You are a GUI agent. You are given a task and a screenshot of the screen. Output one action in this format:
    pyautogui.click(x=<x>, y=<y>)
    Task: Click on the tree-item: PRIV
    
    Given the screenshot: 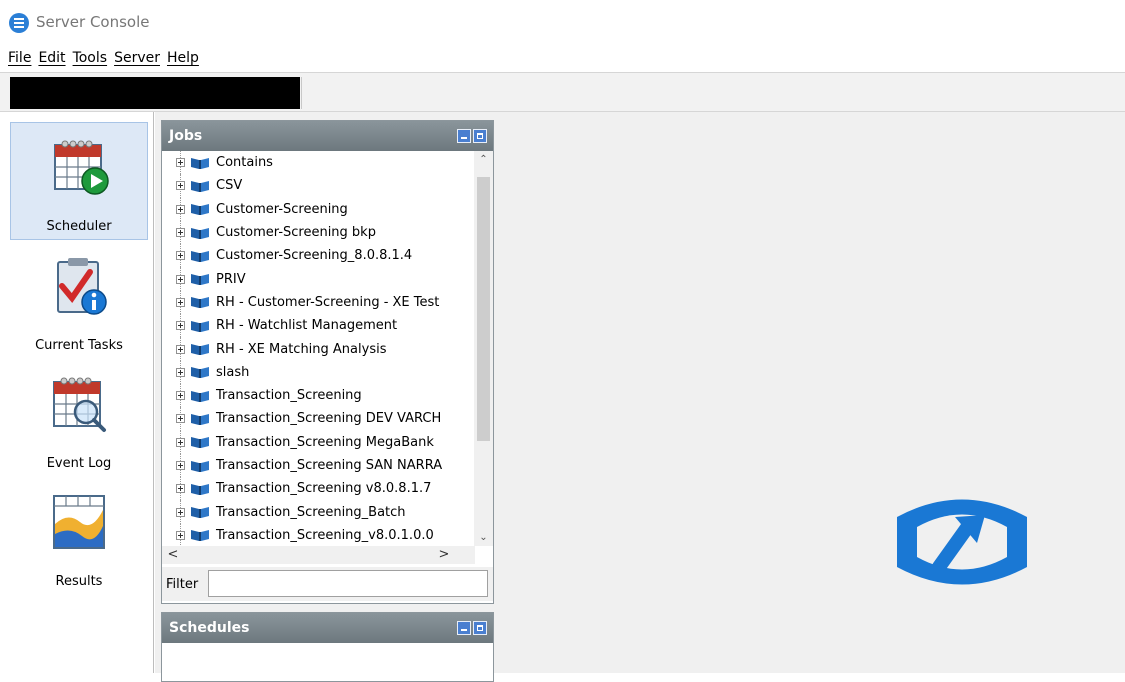 What is the action you would take?
    pyautogui.click(x=318, y=279)
    